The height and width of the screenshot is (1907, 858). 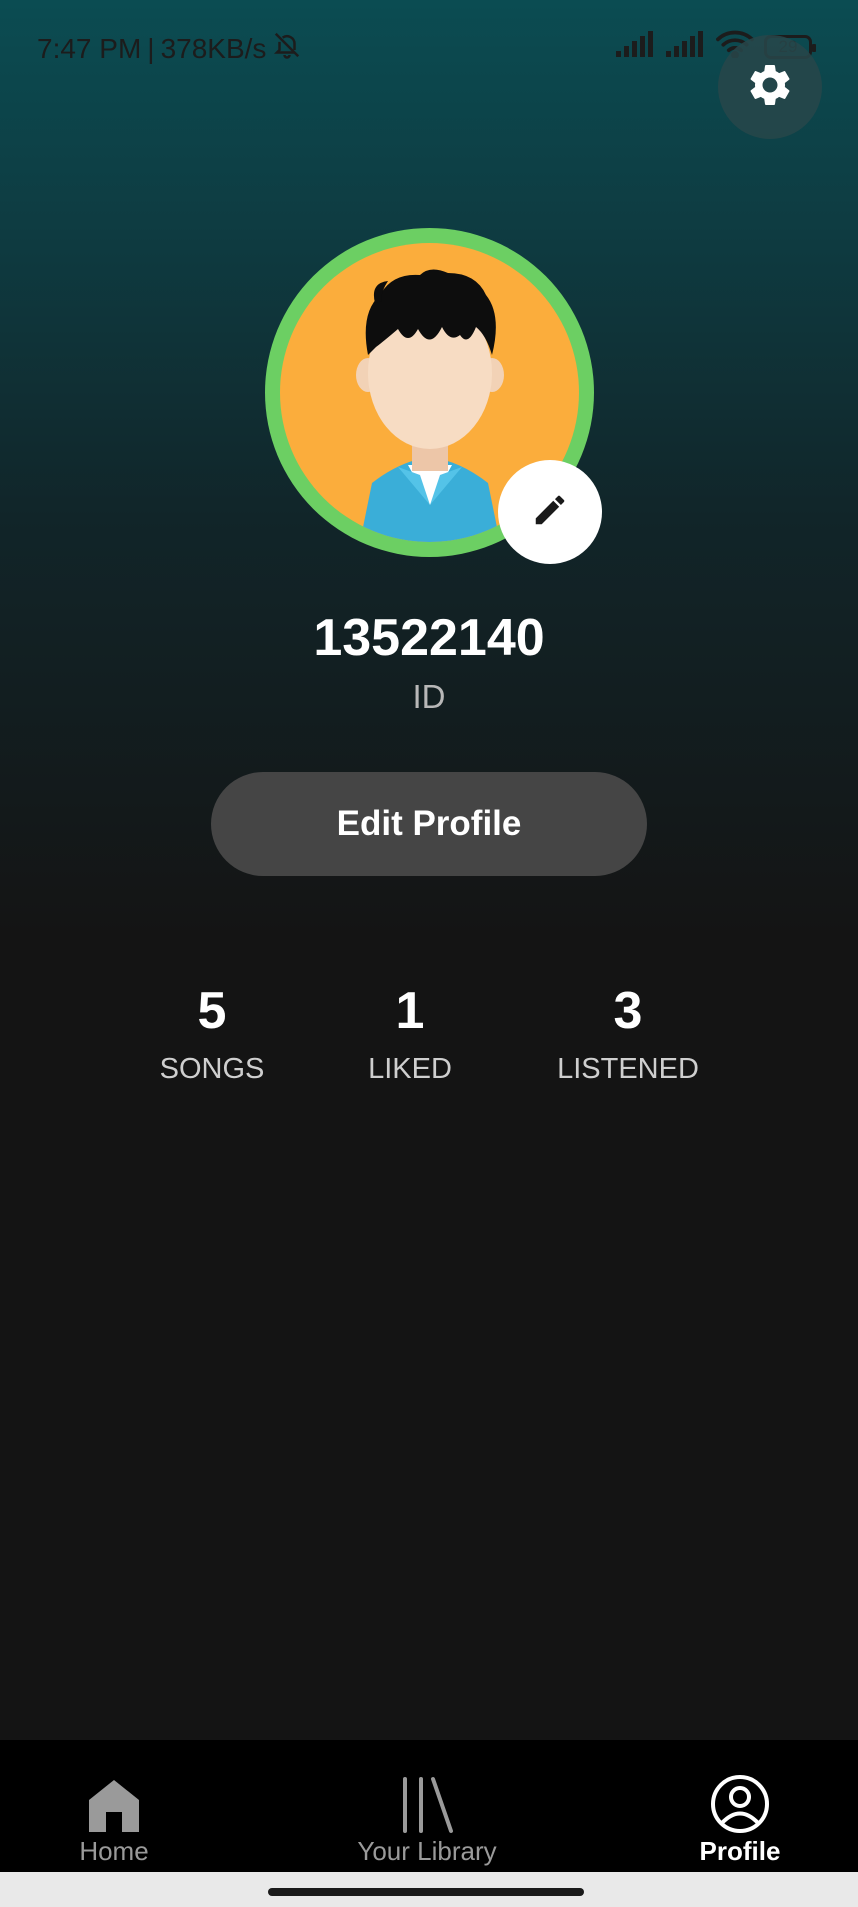 I want to click on profile-icon, so click(x=740, y=1804).